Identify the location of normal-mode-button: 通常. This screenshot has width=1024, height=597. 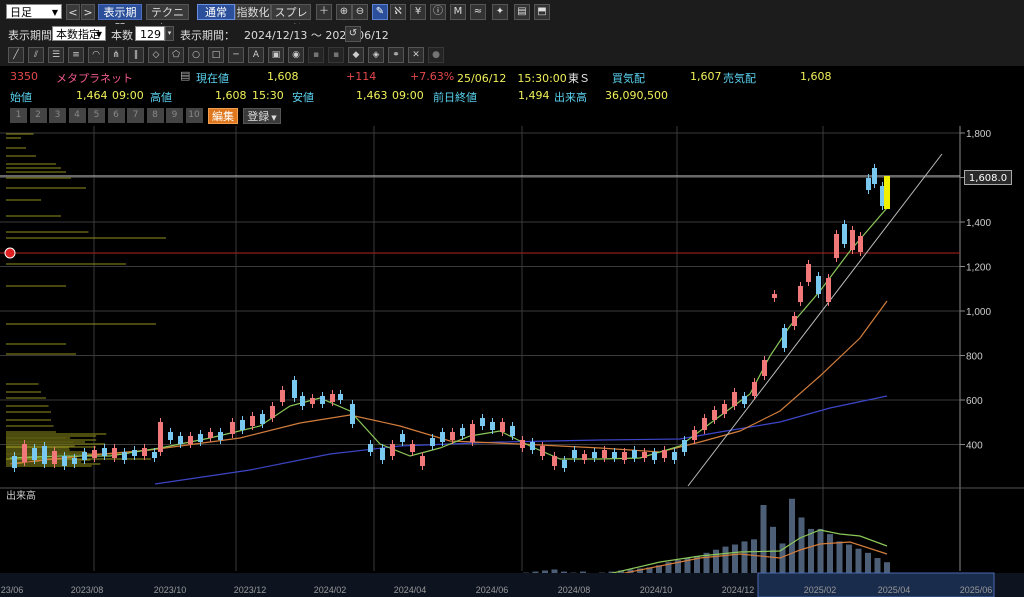
(216, 12).